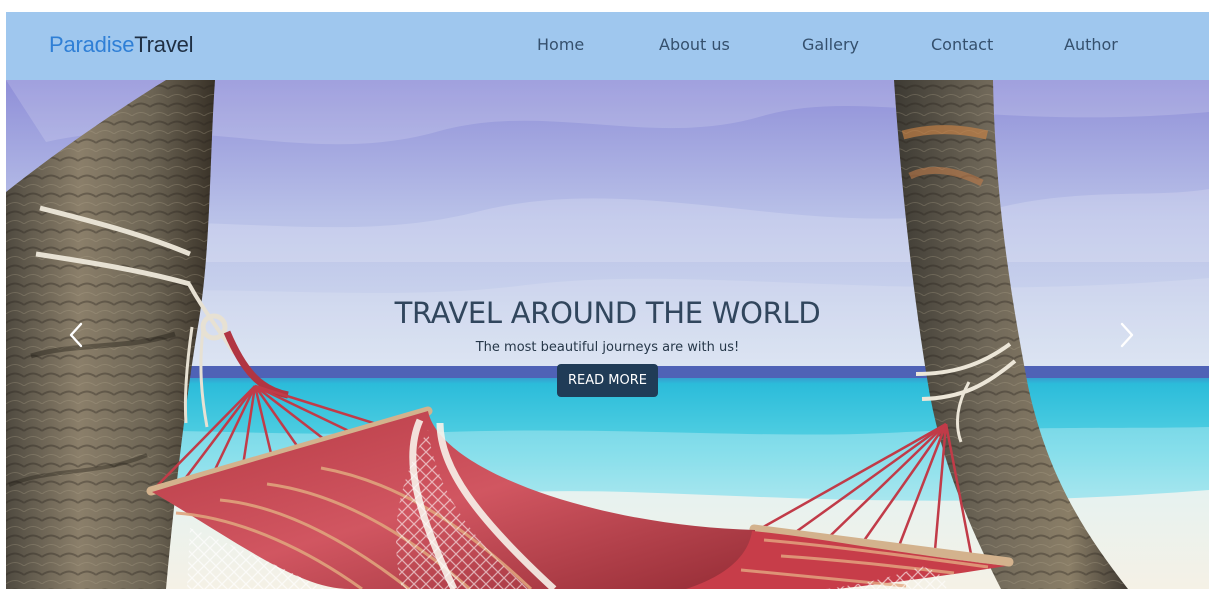 The width and height of the screenshot is (1209, 589). I want to click on carousel-prev-button, so click(77, 335).